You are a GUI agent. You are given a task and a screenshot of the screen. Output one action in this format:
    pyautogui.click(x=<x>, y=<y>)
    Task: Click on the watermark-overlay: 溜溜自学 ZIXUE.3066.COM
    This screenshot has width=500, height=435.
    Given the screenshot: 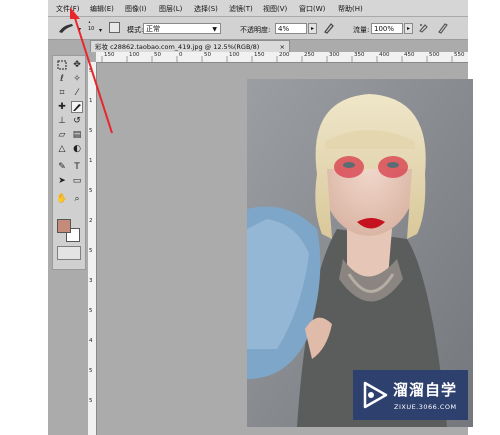 What is the action you would take?
    pyautogui.click(x=410, y=395)
    